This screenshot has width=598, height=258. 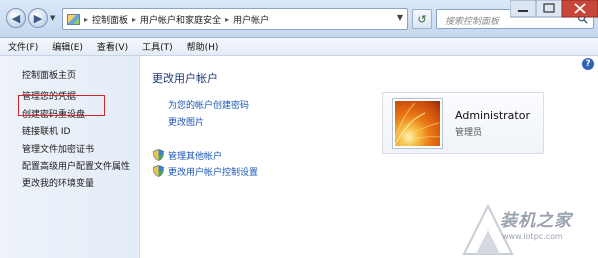 I want to click on highlight-box, so click(x=61, y=105).